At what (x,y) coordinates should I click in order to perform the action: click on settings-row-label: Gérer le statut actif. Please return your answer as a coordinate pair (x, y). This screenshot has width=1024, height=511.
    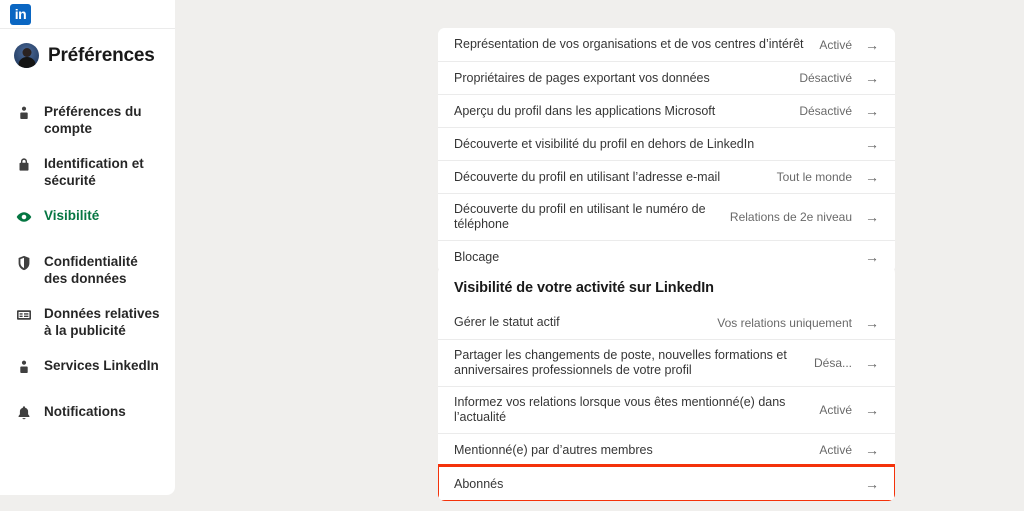
    Looking at the image, I should click on (507, 322).